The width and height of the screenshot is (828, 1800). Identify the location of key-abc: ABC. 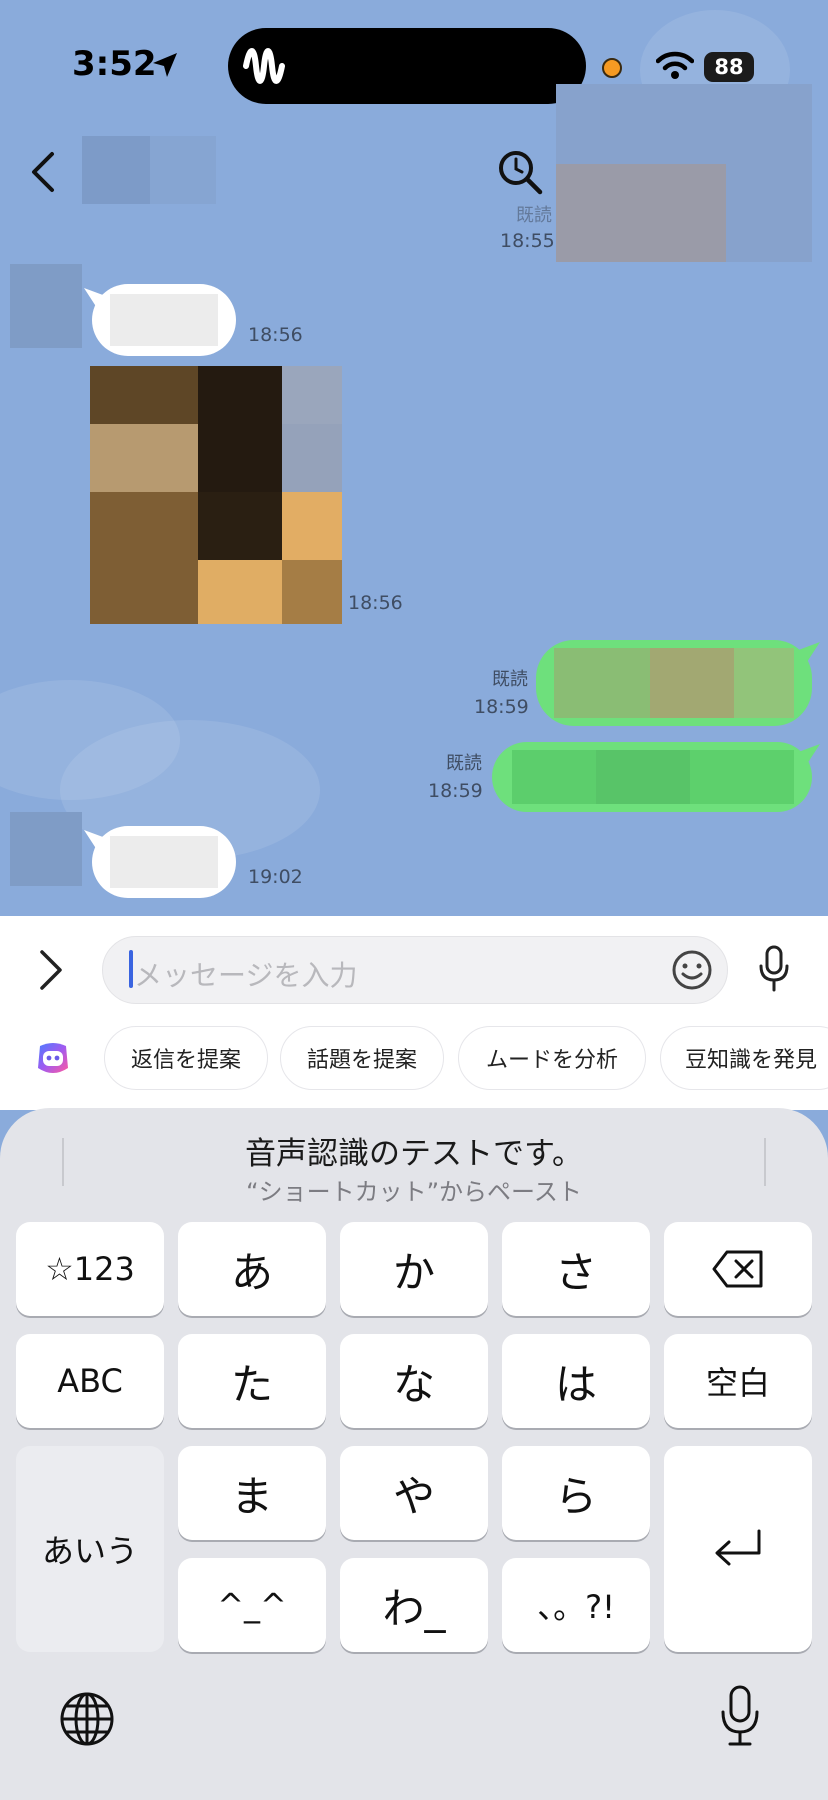
(90, 1381).